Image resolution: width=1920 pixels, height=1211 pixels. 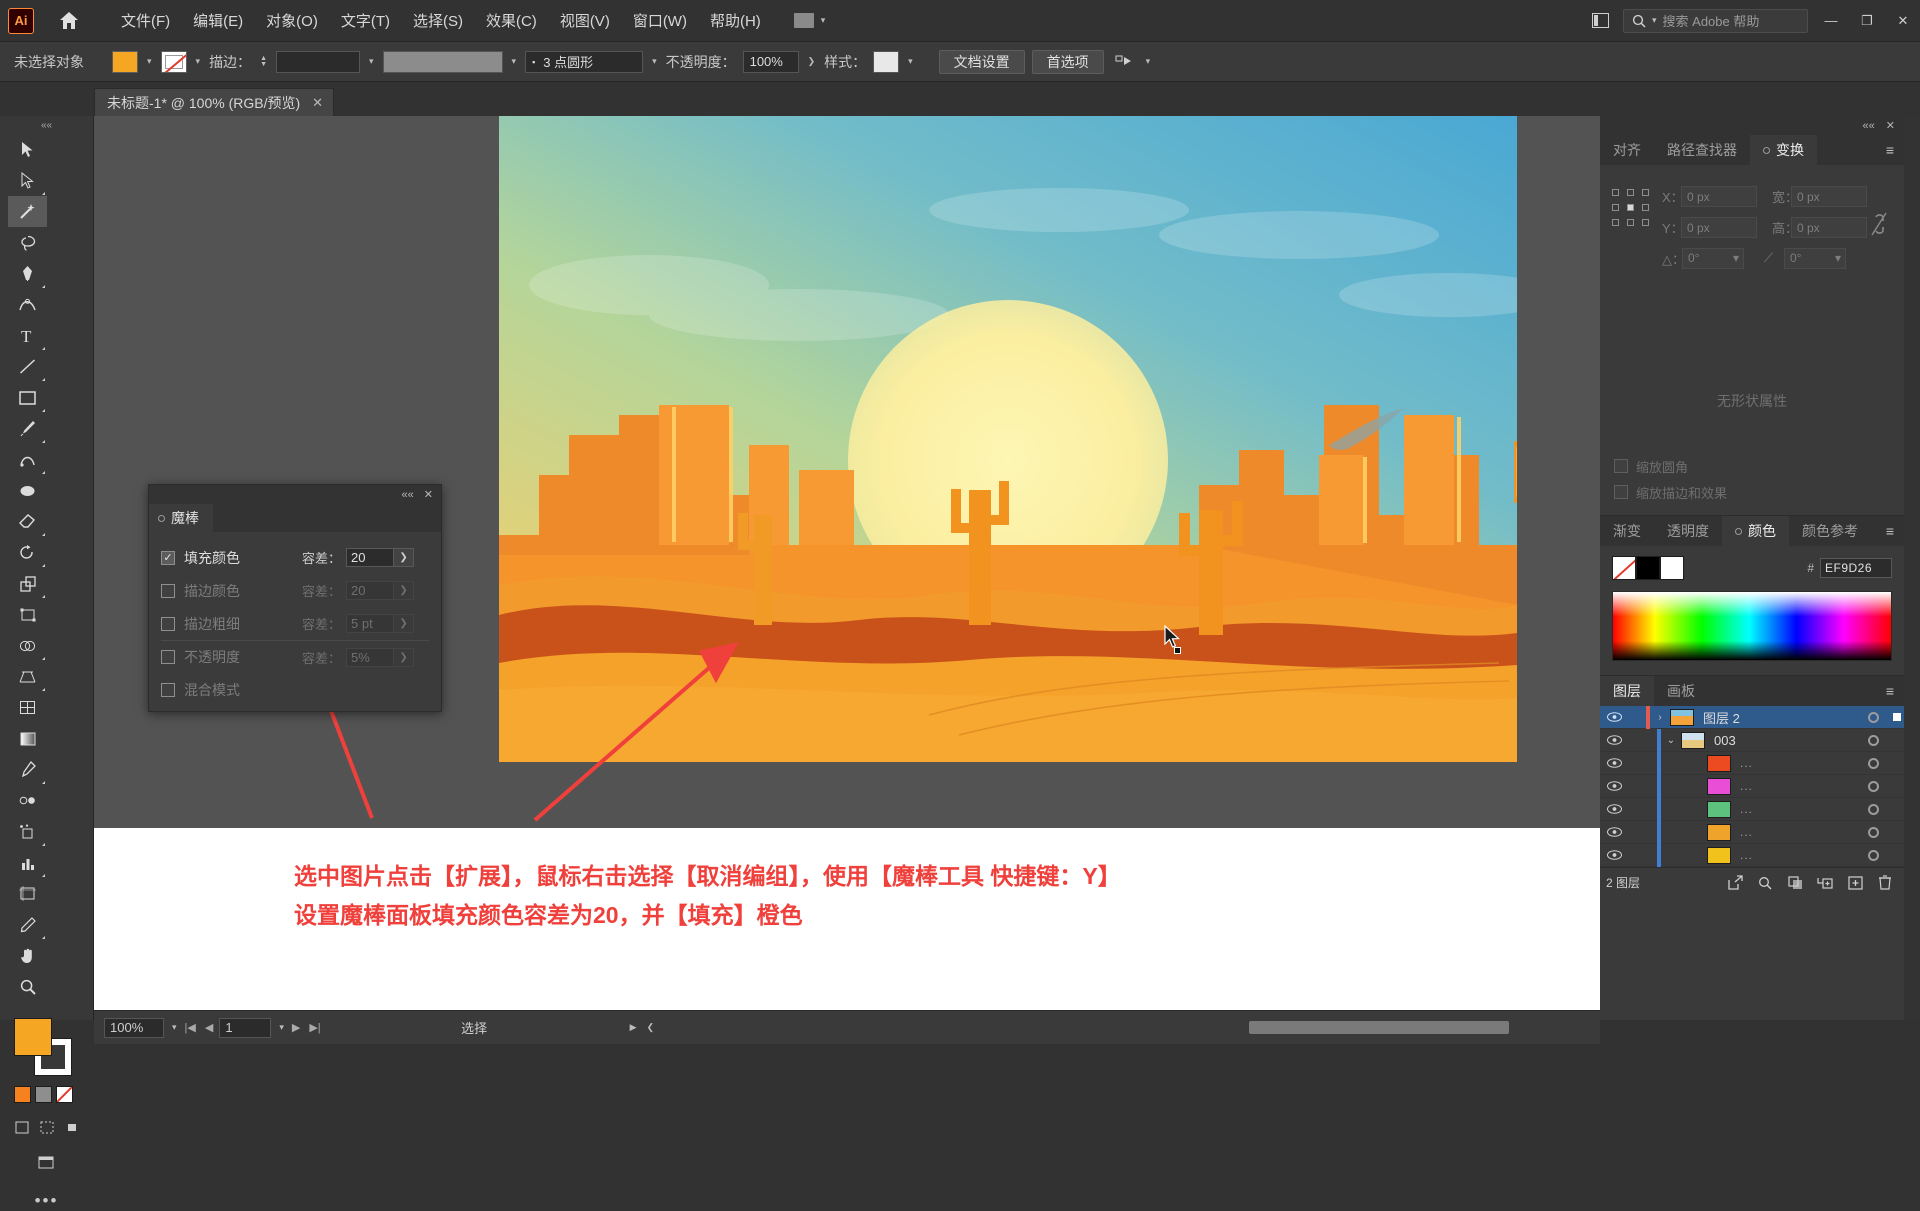 What do you see at coordinates (981, 61) in the screenshot?
I see `document-setup-button: 文档设置` at bounding box center [981, 61].